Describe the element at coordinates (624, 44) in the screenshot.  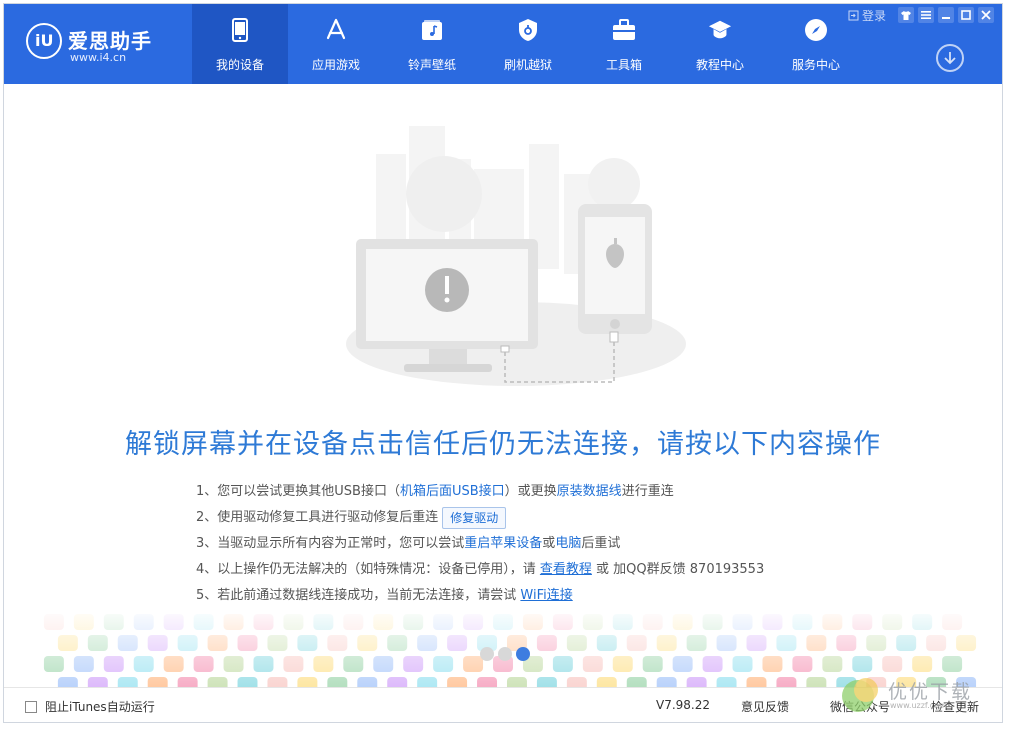
I see `nav-toolbox: 工具箱` at that location.